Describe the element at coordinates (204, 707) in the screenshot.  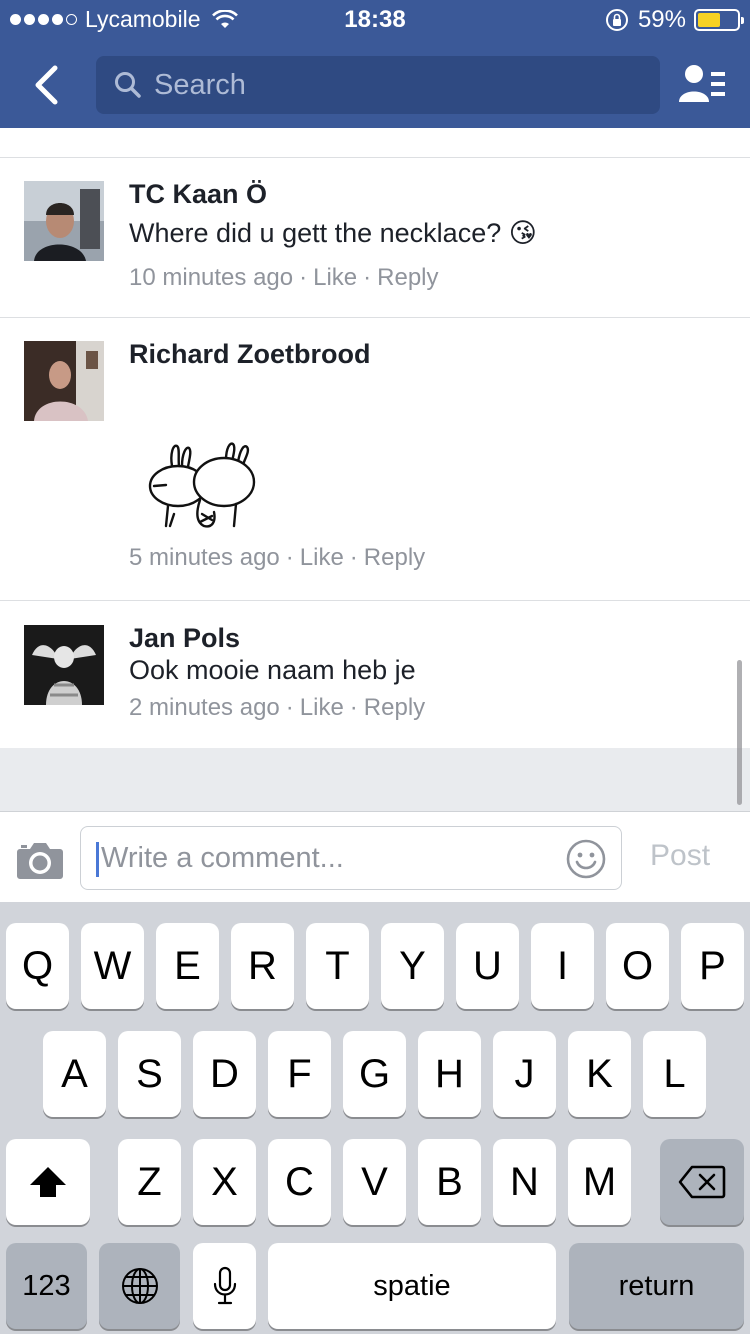
I see `comment-time: 2 minutes ago` at that location.